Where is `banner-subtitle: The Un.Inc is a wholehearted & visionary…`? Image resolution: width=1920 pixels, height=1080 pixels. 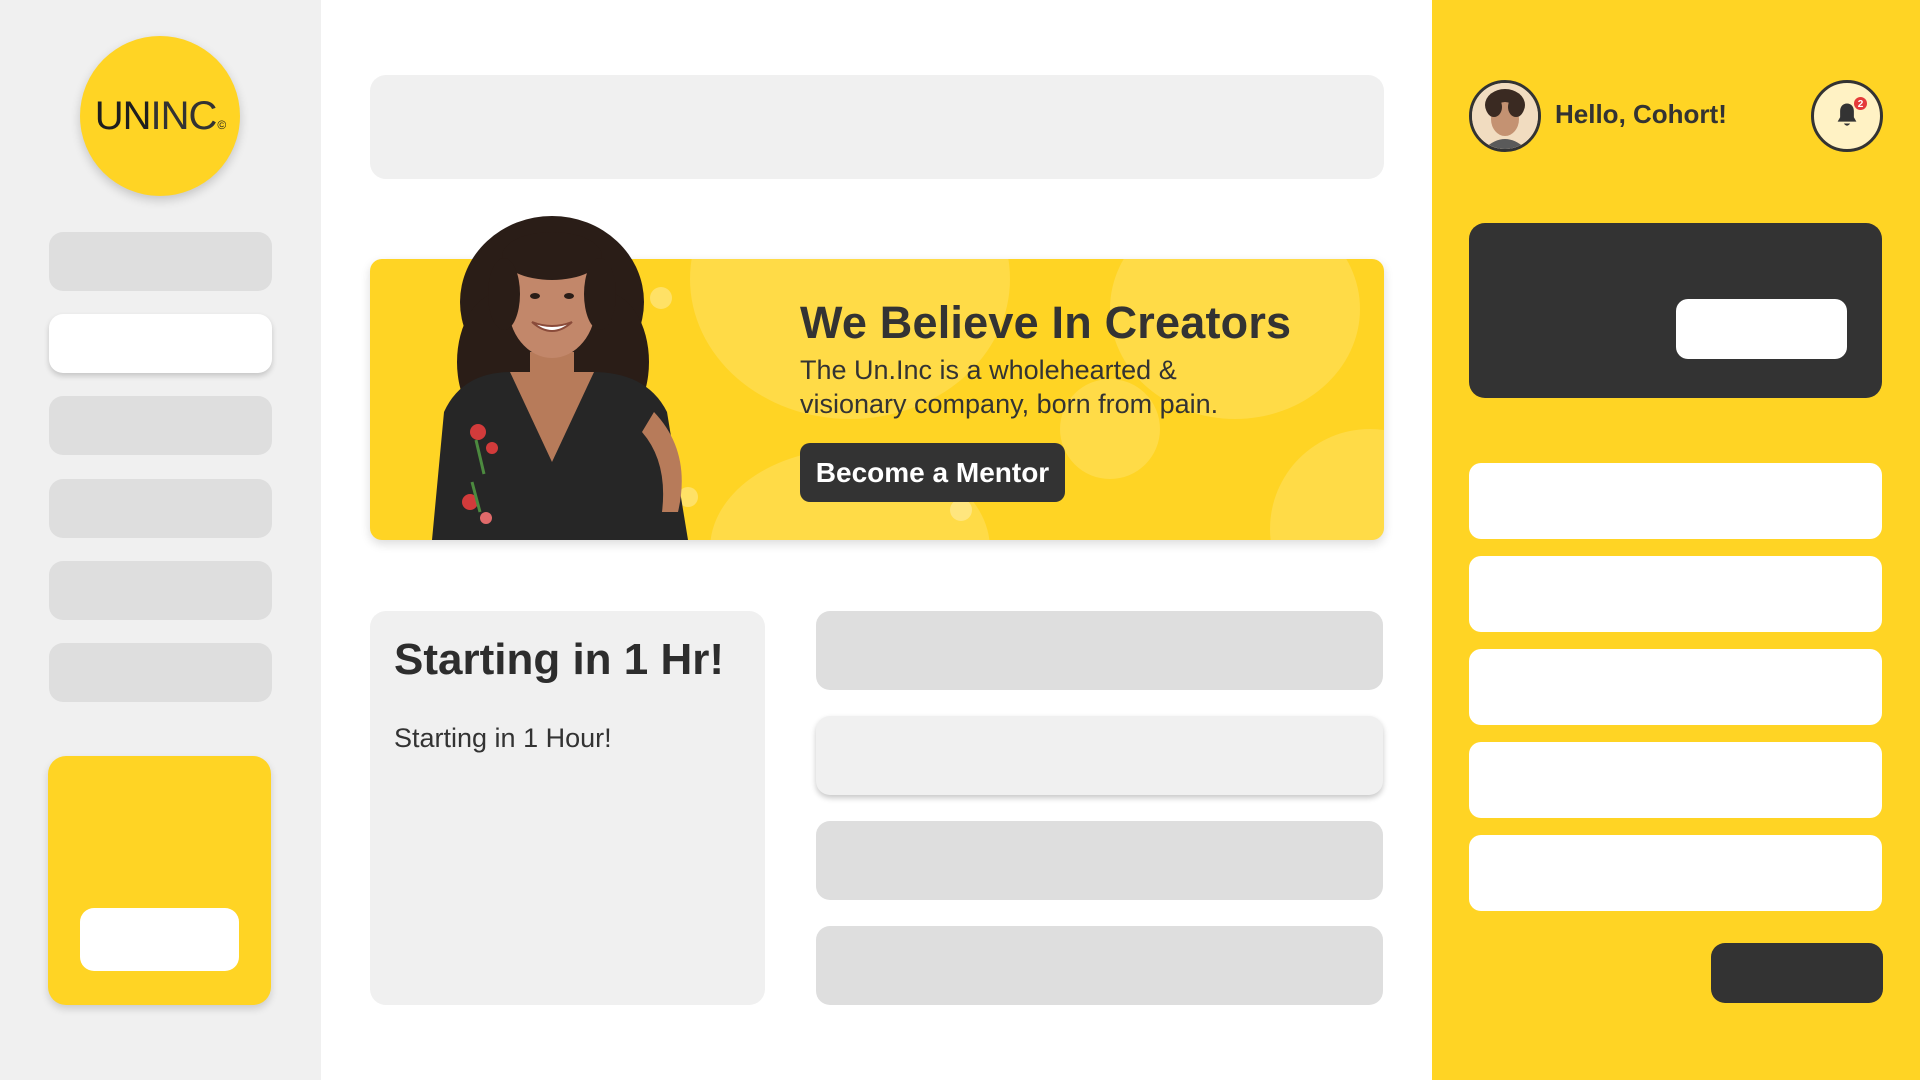 banner-subtitle: The Un.Inc is a wholehearted & visionary… is located at coordinates (1009, 387).